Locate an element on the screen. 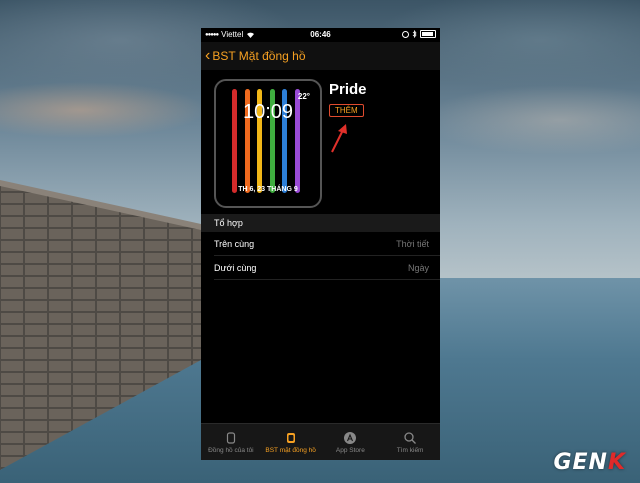 This screenshot has width=640, height=483. red-arrow-annotation is located at coordinates (339, 138).